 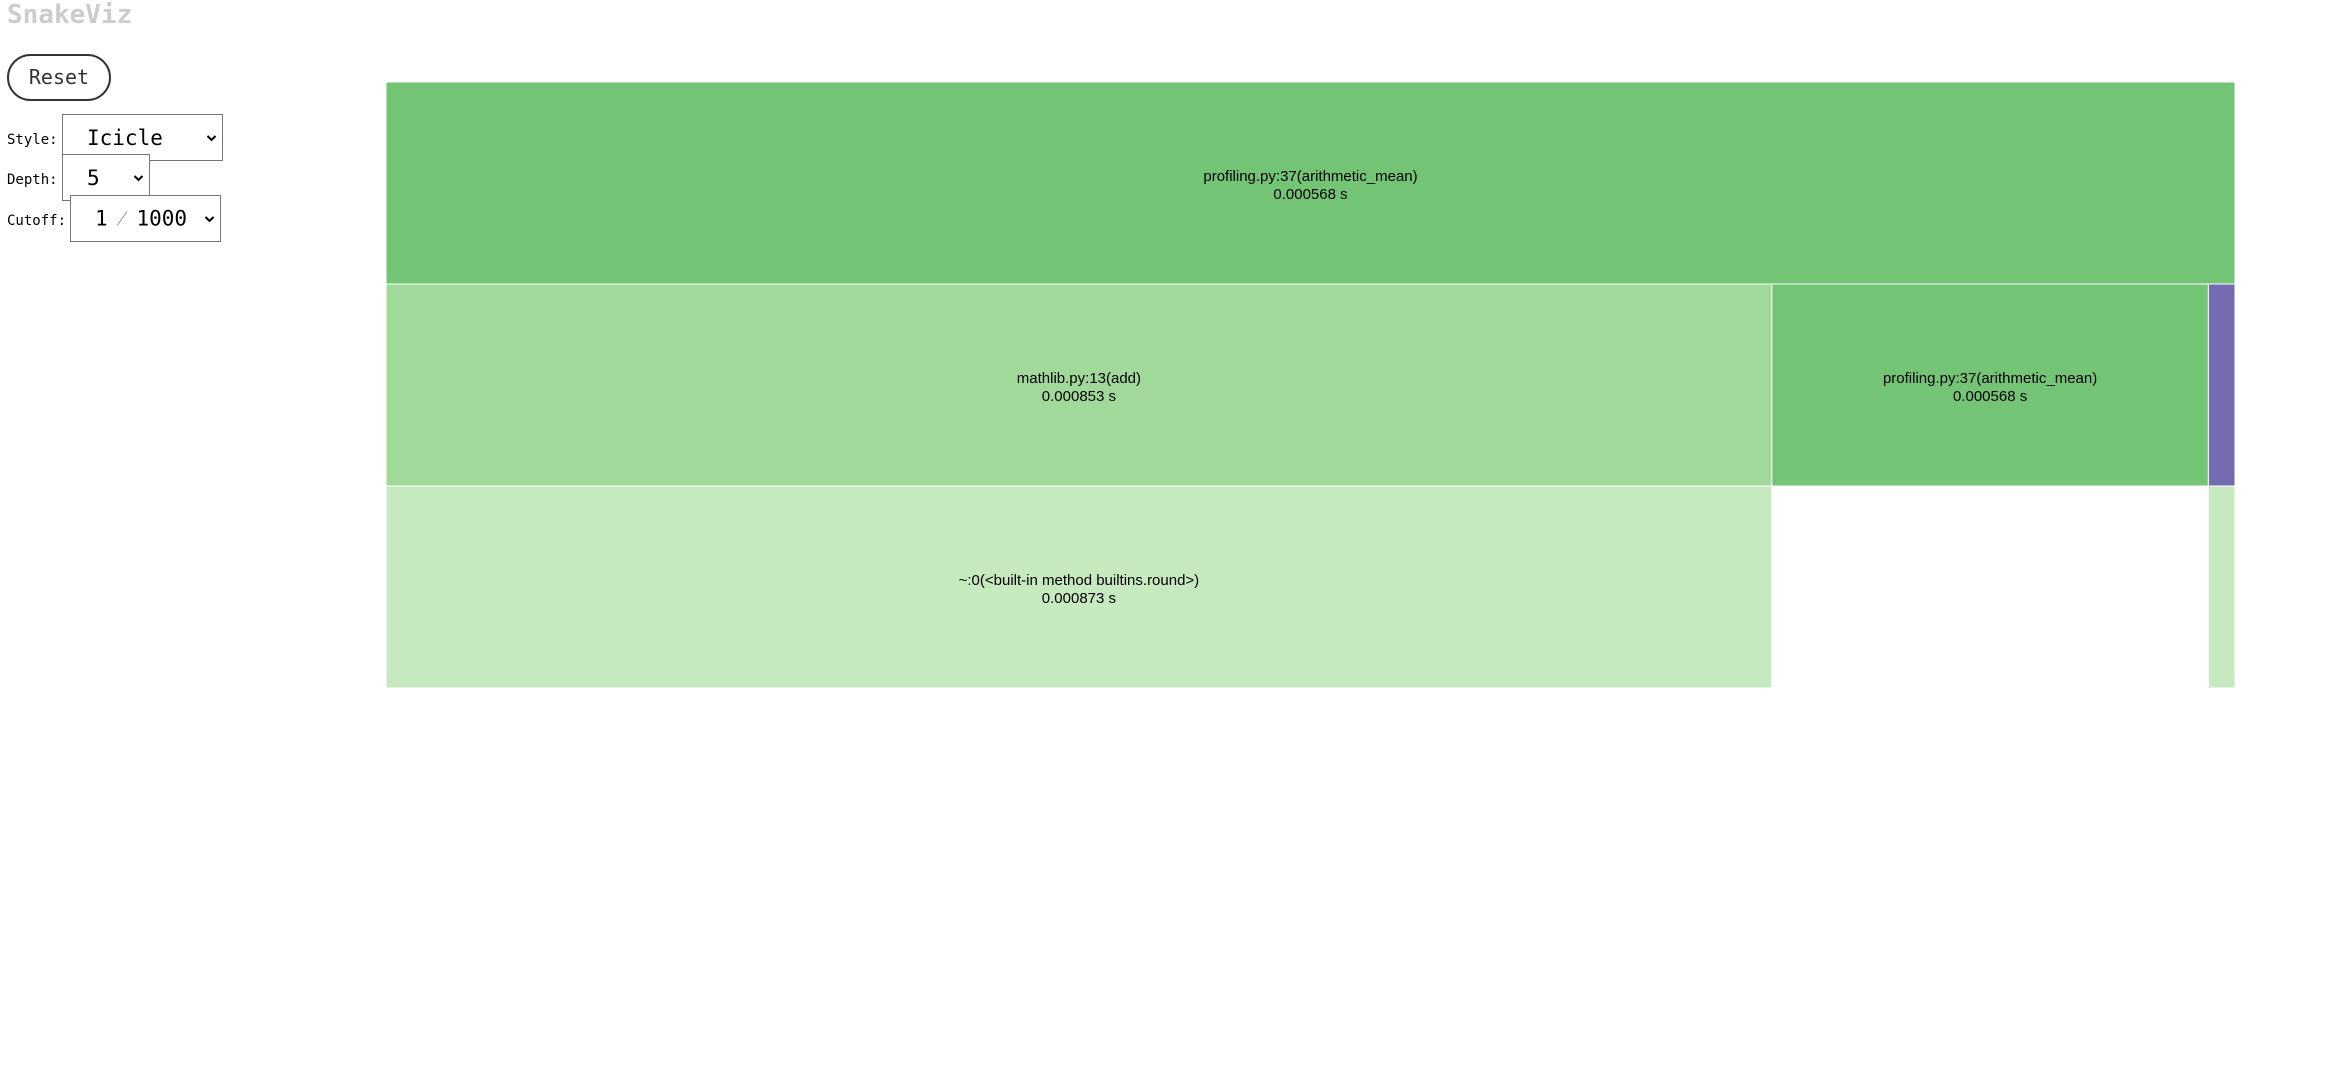 What do you see at coordinates (1079, 378) in the screenshot?
I see `icicle-block-name: mathlib.py:13(add)` at bounding box center [1079, 378].